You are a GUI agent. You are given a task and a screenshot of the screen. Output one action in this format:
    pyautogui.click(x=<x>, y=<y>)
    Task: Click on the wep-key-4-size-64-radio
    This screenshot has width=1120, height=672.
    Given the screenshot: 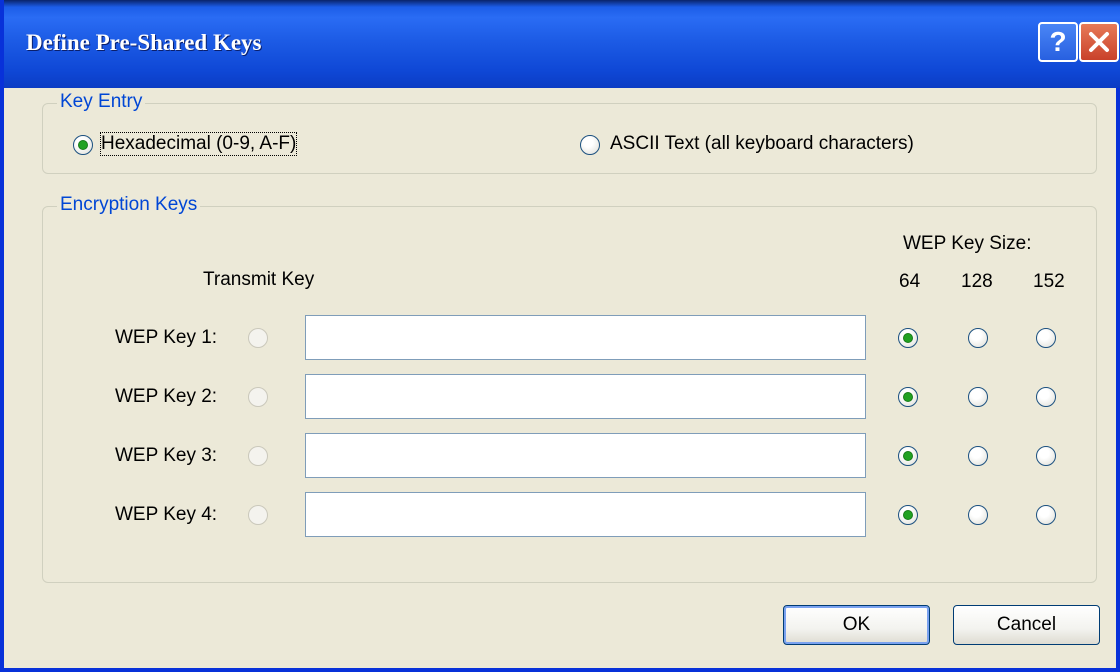 What is the action you would take?
    pyautogui.click(x=908, y=515)
    